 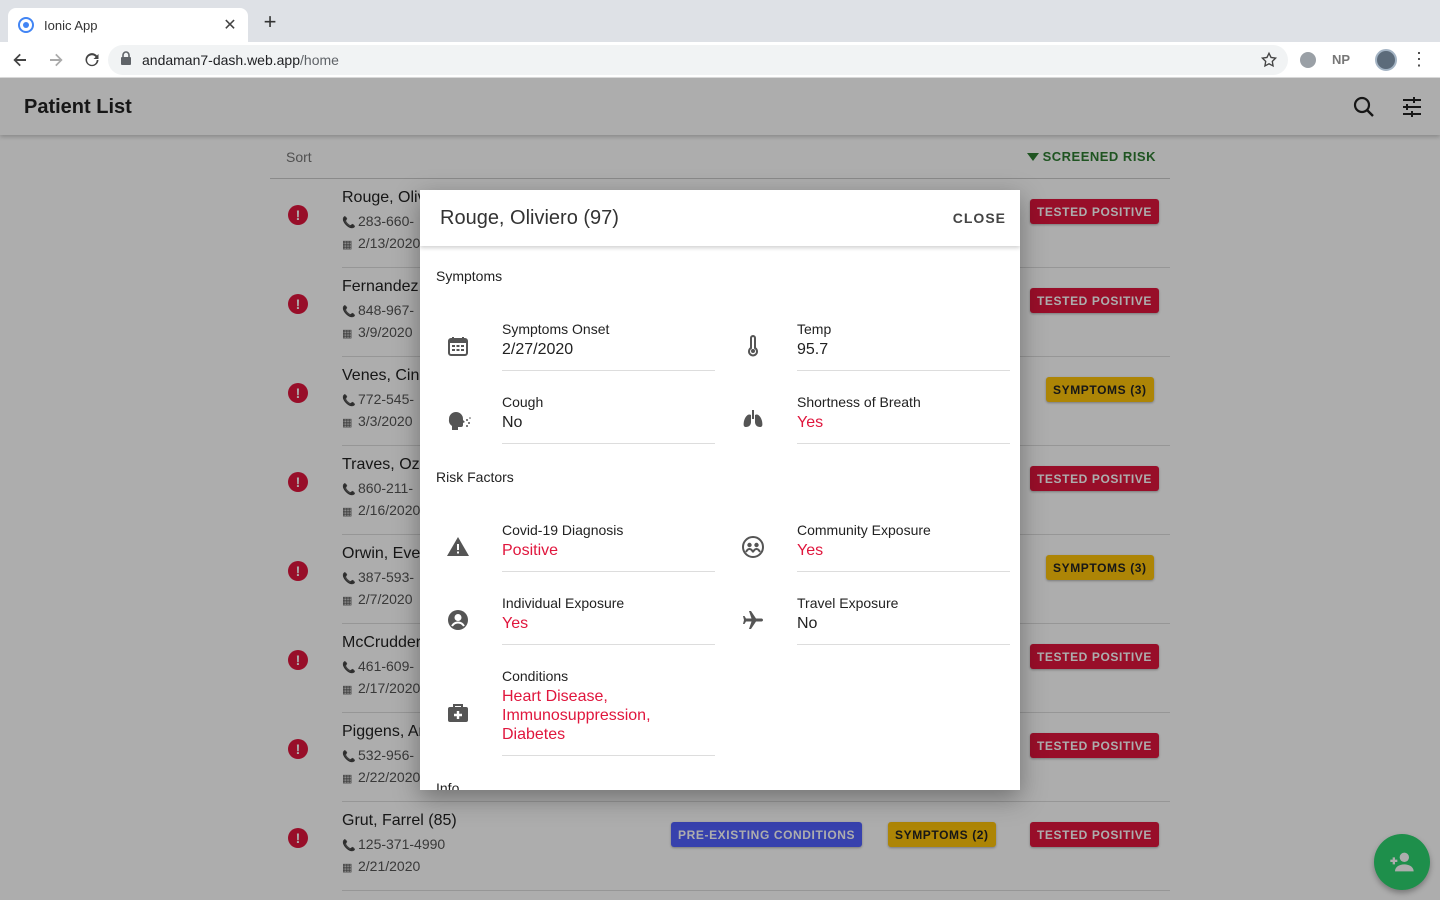 I want to click on extension-np: NP, so click(x=1341, y=59).